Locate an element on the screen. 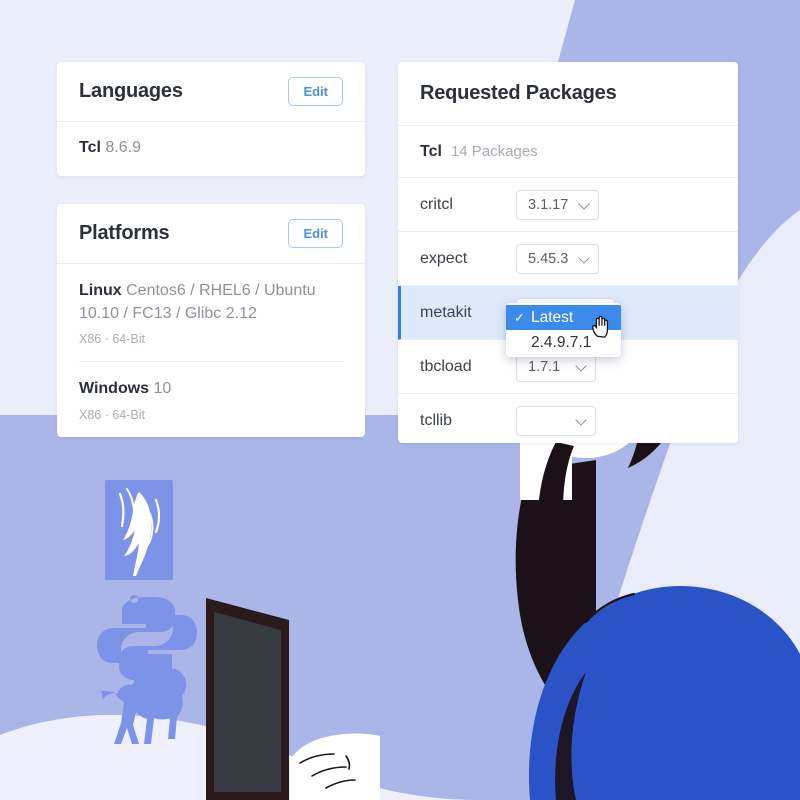 The height and width of the screenshot is (800, 800). package-version-value: 5.45.3 is located at coordinates (548, 258).